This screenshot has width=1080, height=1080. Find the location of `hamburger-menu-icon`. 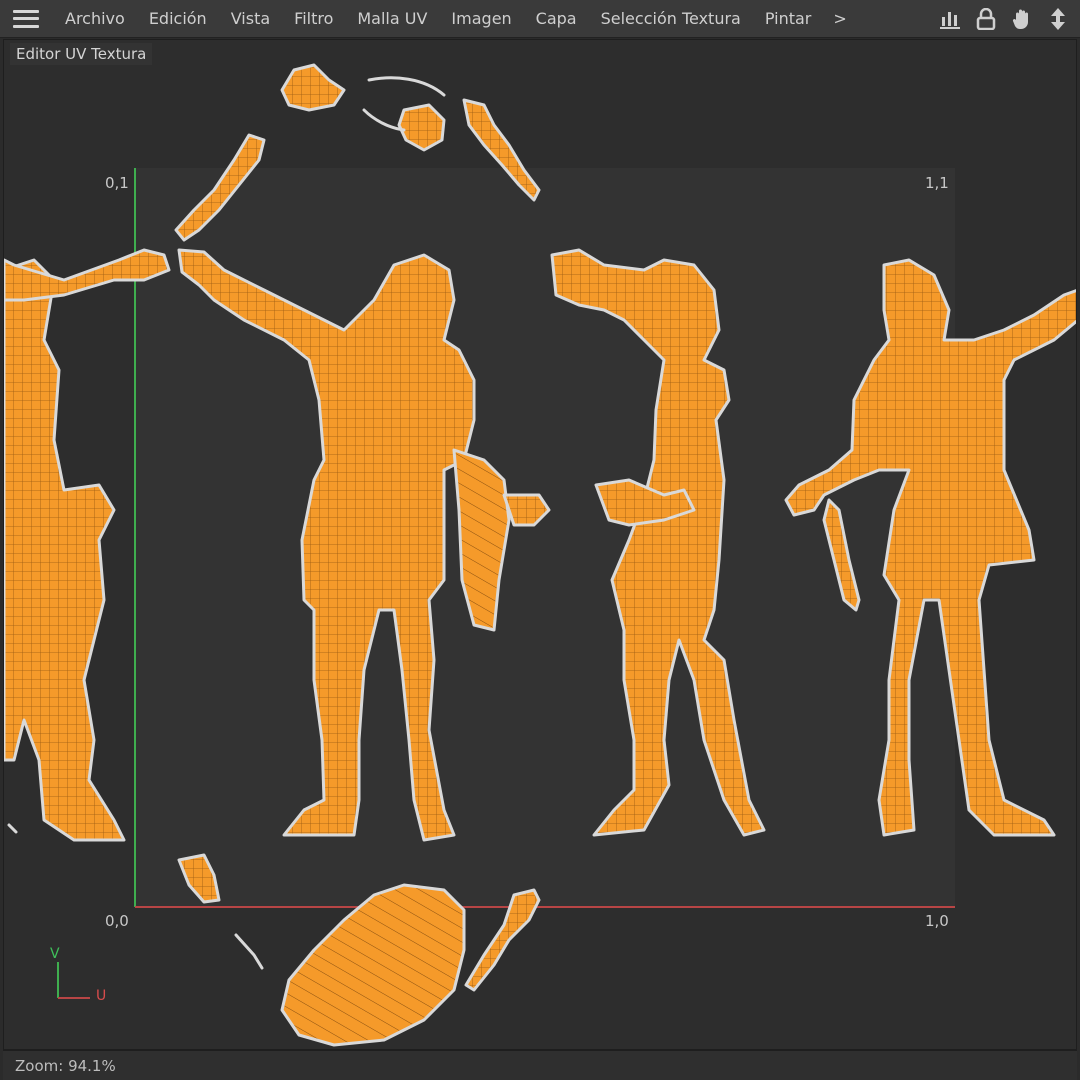

hamburger-menu-icon is located at coordinates (26, 18).